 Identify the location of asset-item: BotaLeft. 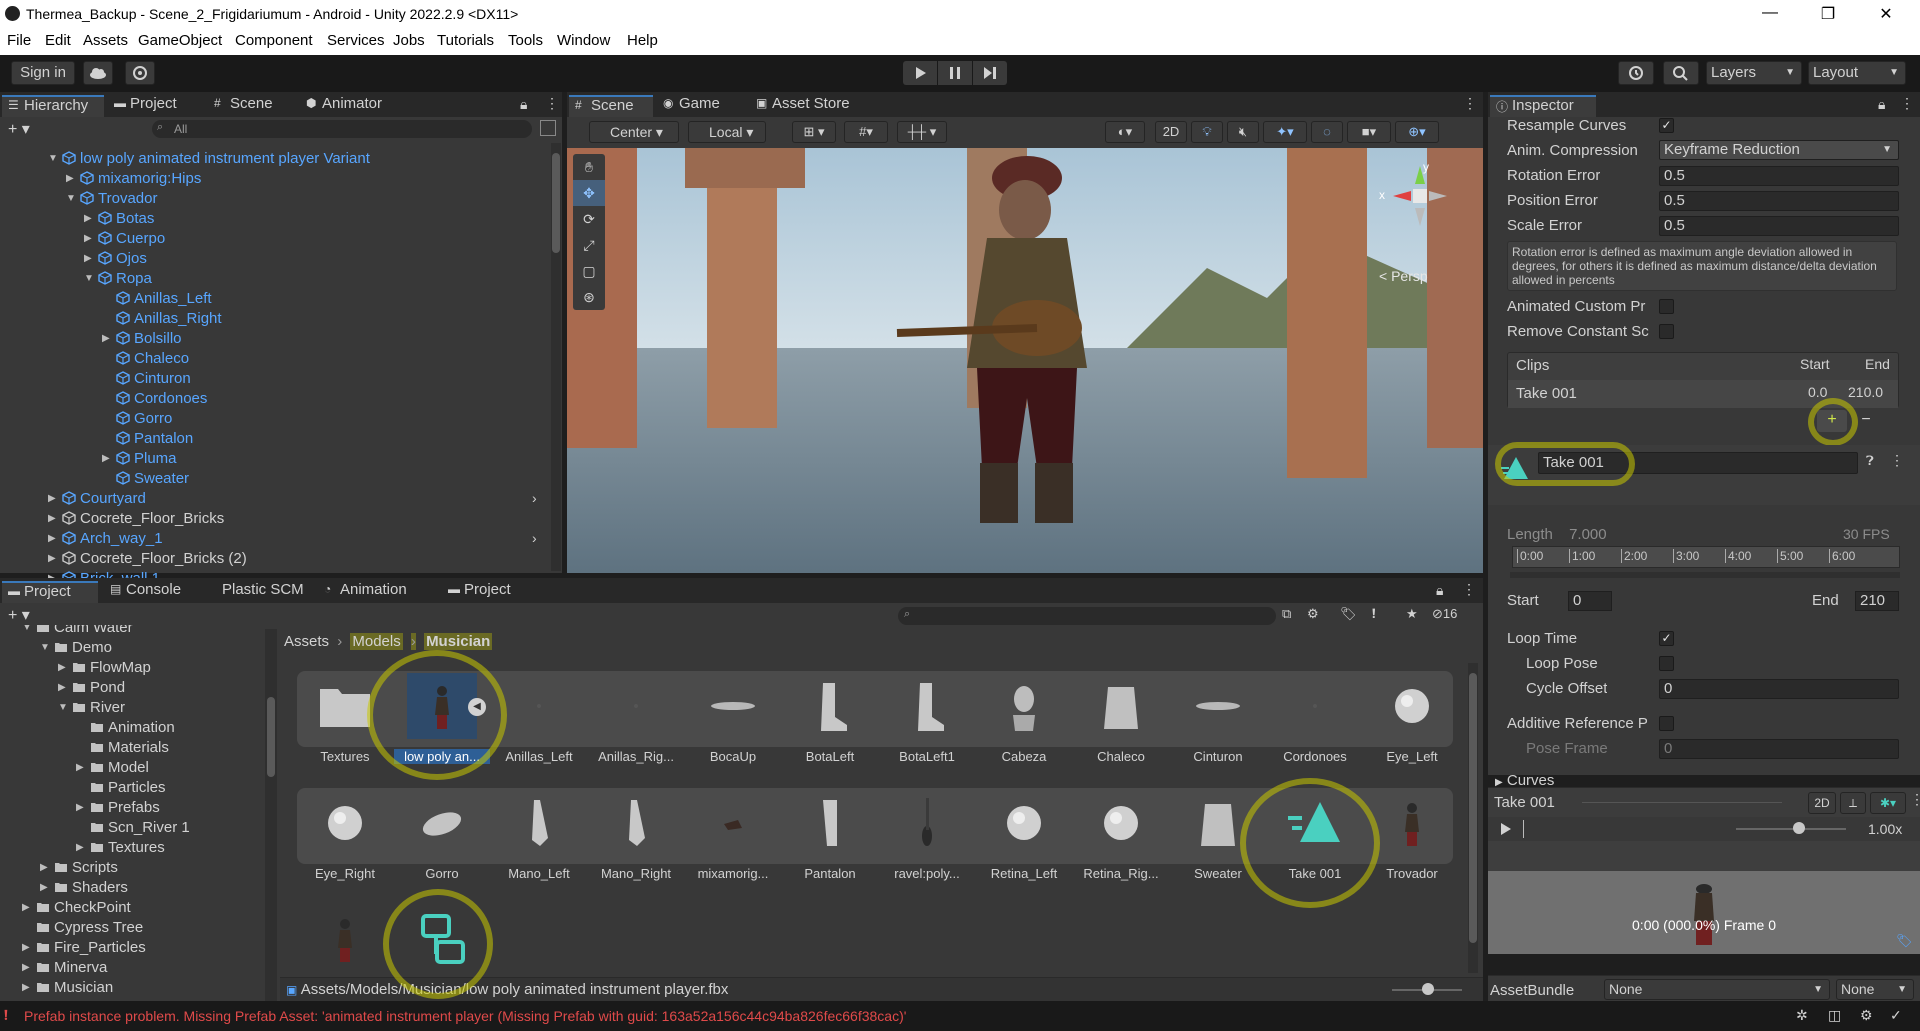
(830, 718).